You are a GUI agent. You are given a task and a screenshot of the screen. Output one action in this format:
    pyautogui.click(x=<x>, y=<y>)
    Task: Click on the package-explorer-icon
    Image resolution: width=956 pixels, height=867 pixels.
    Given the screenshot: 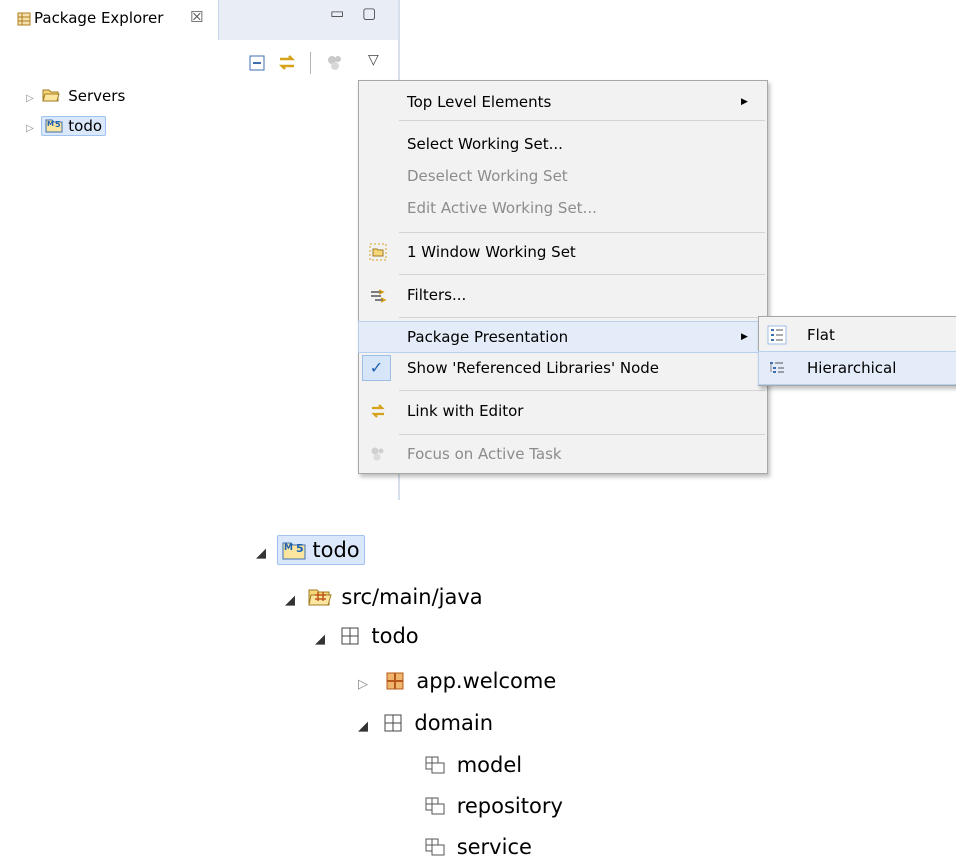 What is the action you would take?
    pyautogui.click(x=24, y=19)
    